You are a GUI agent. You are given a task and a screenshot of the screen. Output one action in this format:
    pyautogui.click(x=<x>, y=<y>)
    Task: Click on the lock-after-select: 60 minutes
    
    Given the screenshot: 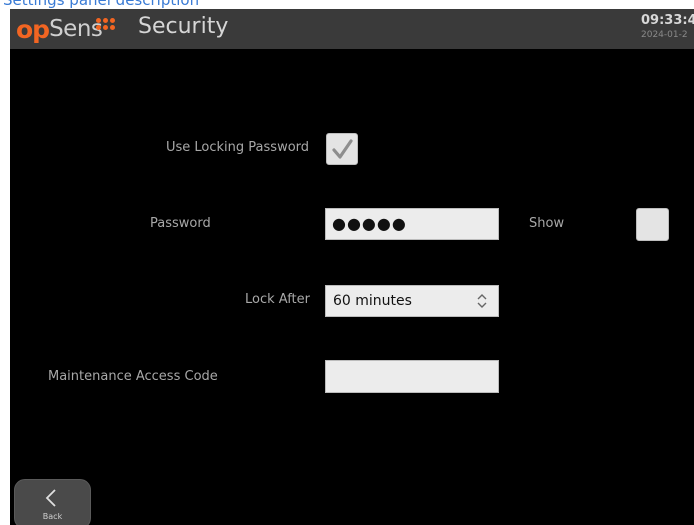 What is the action you would take?
    pyautogui.click(x=412, y=301)
    